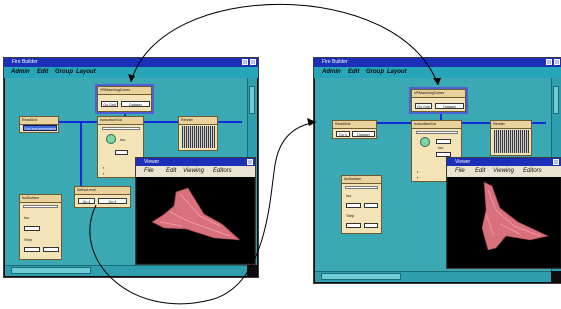 This screenshot has height=309, width=561. I want to click on arrowhead-top-right, so click(437, 81).